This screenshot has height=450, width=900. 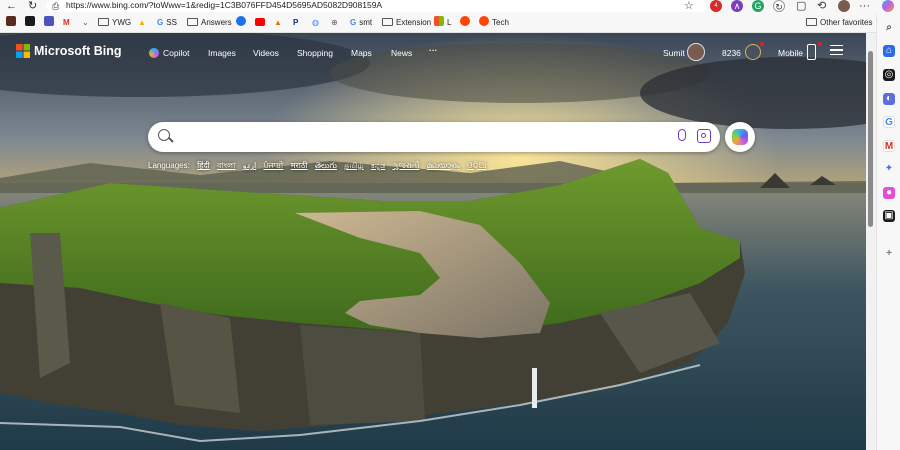 I want to click on nav-news: News, so click(x=401, y=53).